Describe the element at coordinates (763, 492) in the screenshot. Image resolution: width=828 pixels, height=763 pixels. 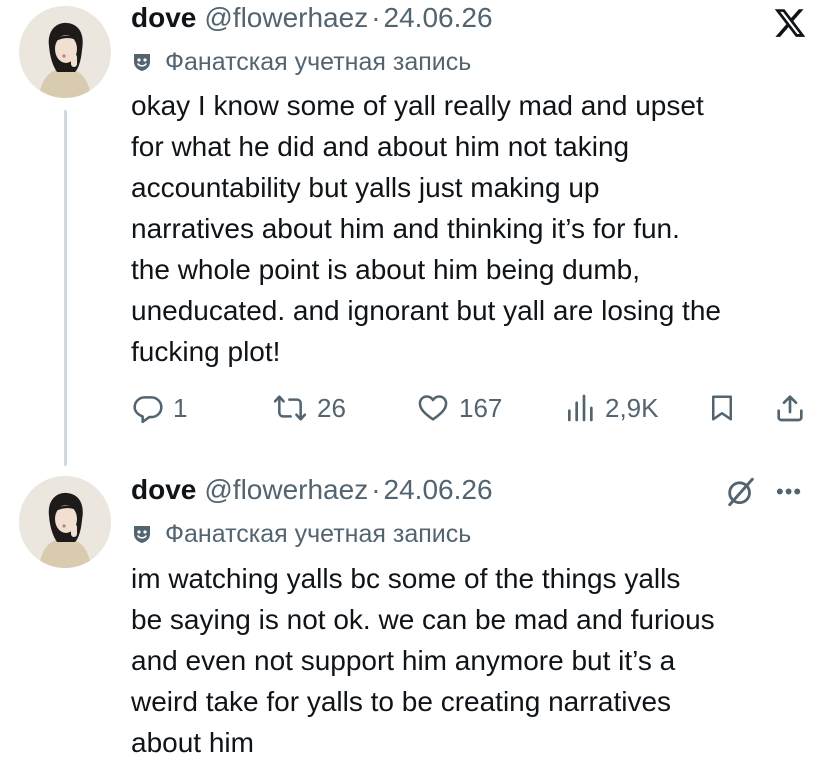
I see `tweet-2-header-actions: •••` at that location.